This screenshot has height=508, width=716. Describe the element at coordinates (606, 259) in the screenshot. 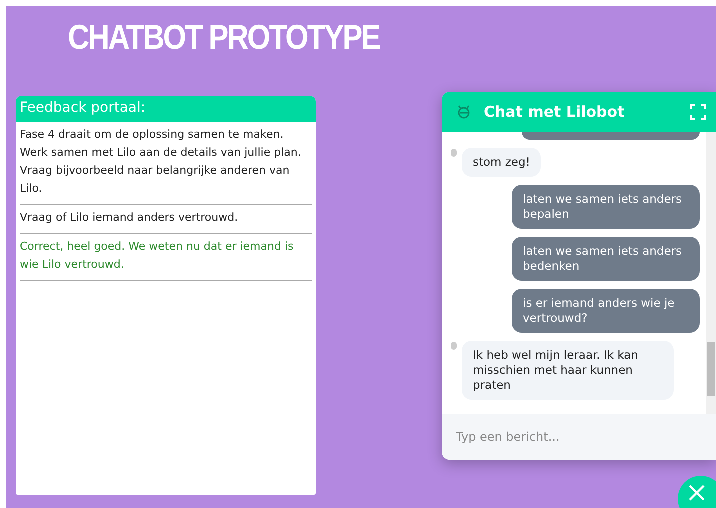

I see `chat-message: laten we samen iets anders bedenken` at that location.